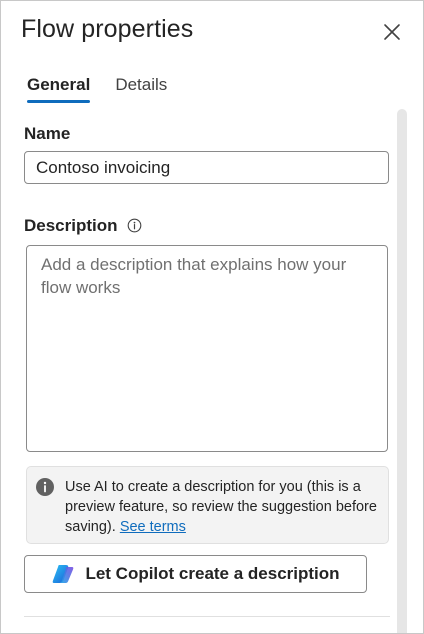 The height and width of the screenshot is (634, 424). What do you see at coordinates (402, 371) in the screenshot?
I see `scrollbar` at bounding box center [402, 371].